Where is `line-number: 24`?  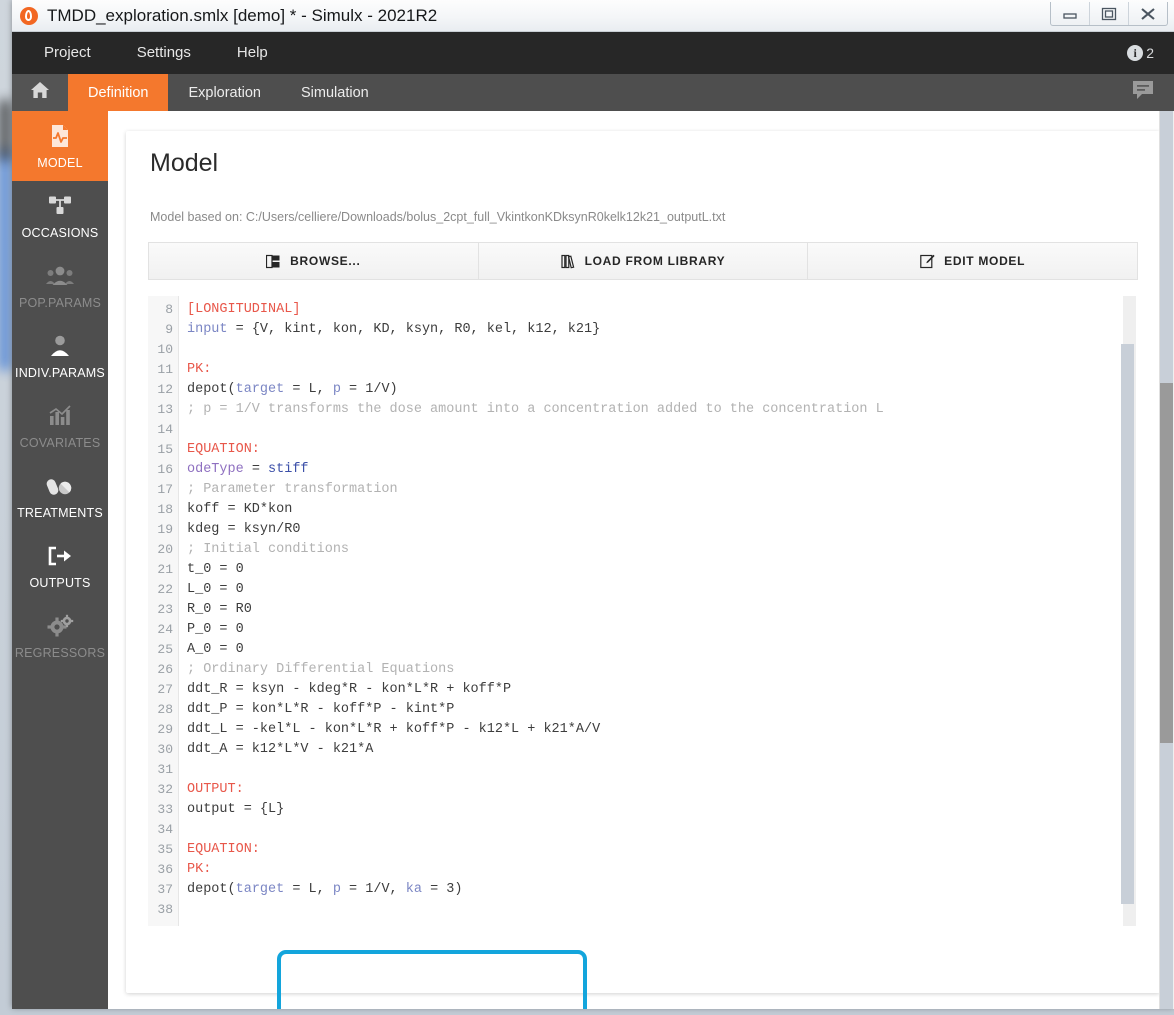 line-number: 24 is located at coordinates (165, 629).